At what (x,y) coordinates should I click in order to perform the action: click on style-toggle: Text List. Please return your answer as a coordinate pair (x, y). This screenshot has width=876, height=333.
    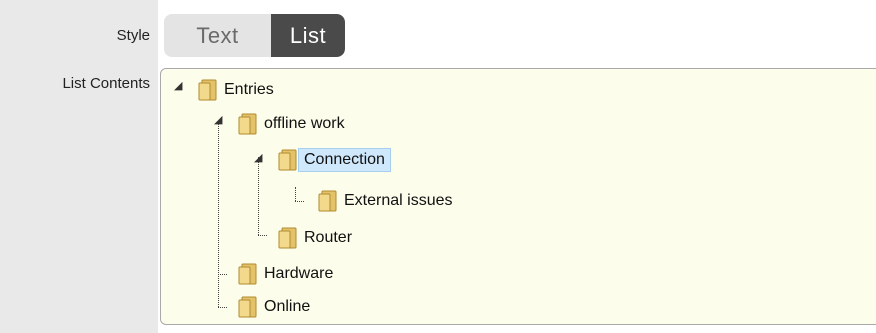
    Looking at the image, I should click on (254, 35).